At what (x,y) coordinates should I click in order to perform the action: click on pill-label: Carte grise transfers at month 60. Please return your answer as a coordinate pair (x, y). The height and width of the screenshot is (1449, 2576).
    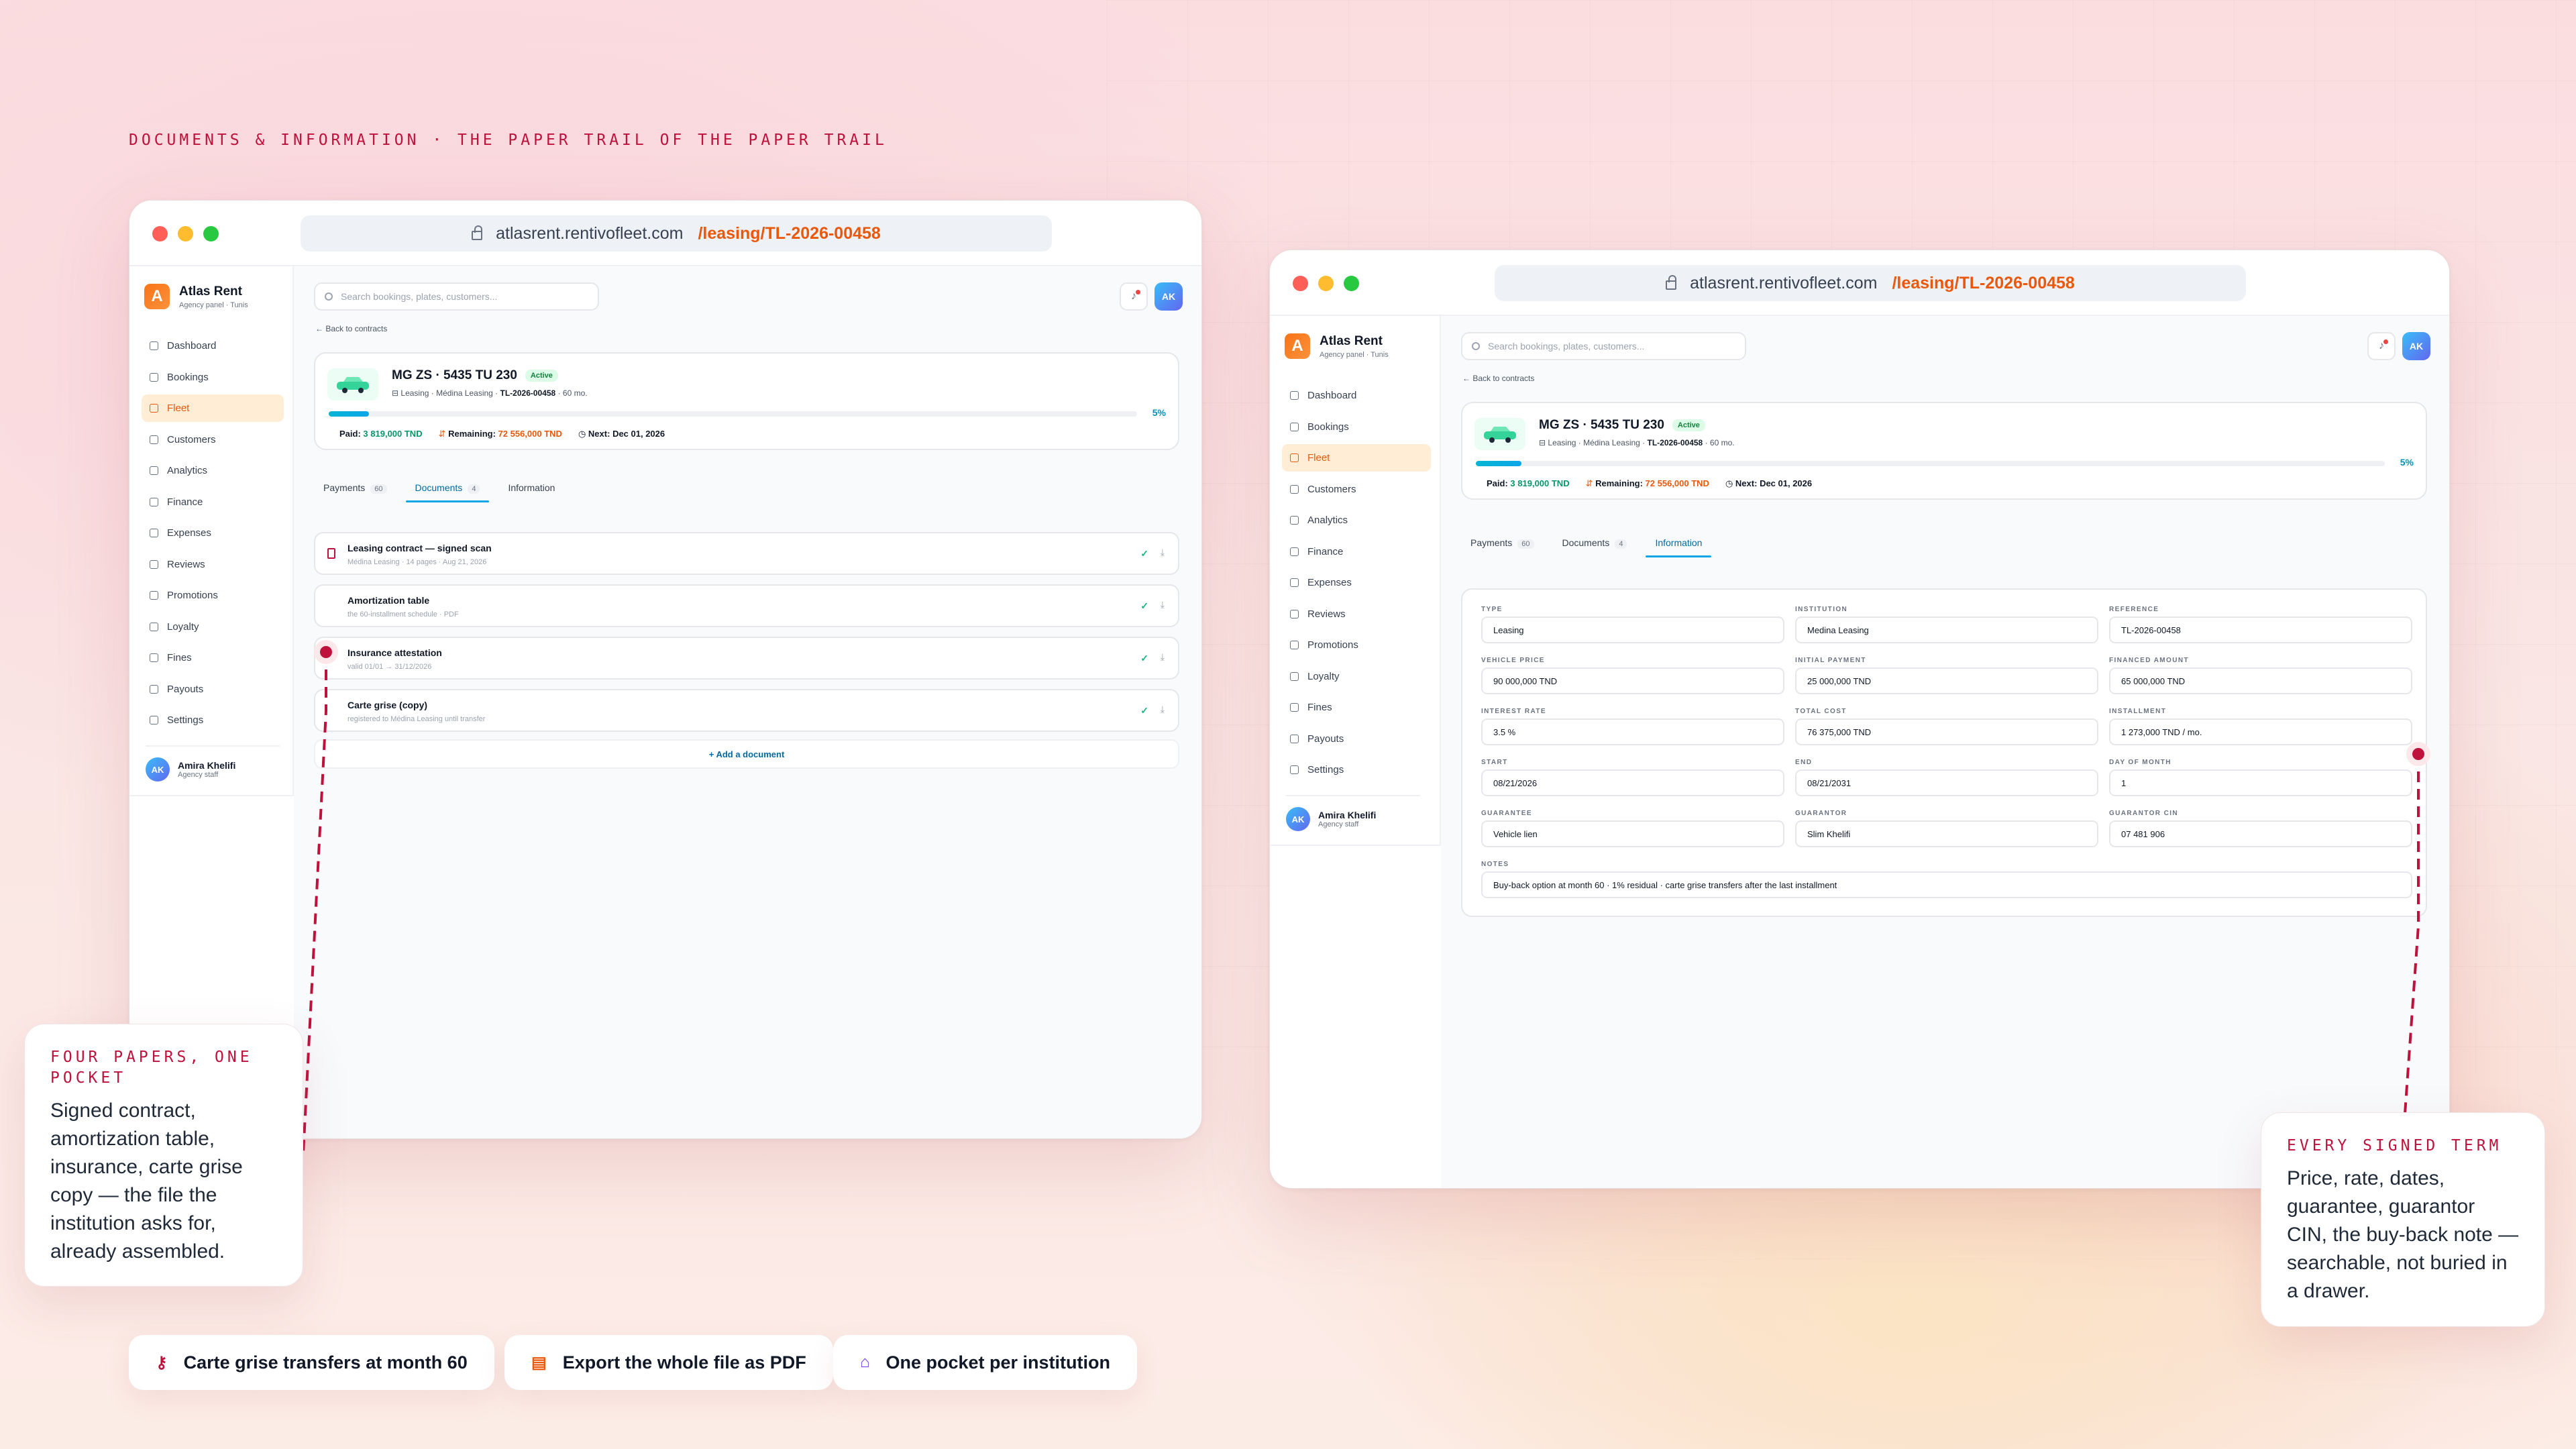
    Looking at the image, I should click on (325, 1362).